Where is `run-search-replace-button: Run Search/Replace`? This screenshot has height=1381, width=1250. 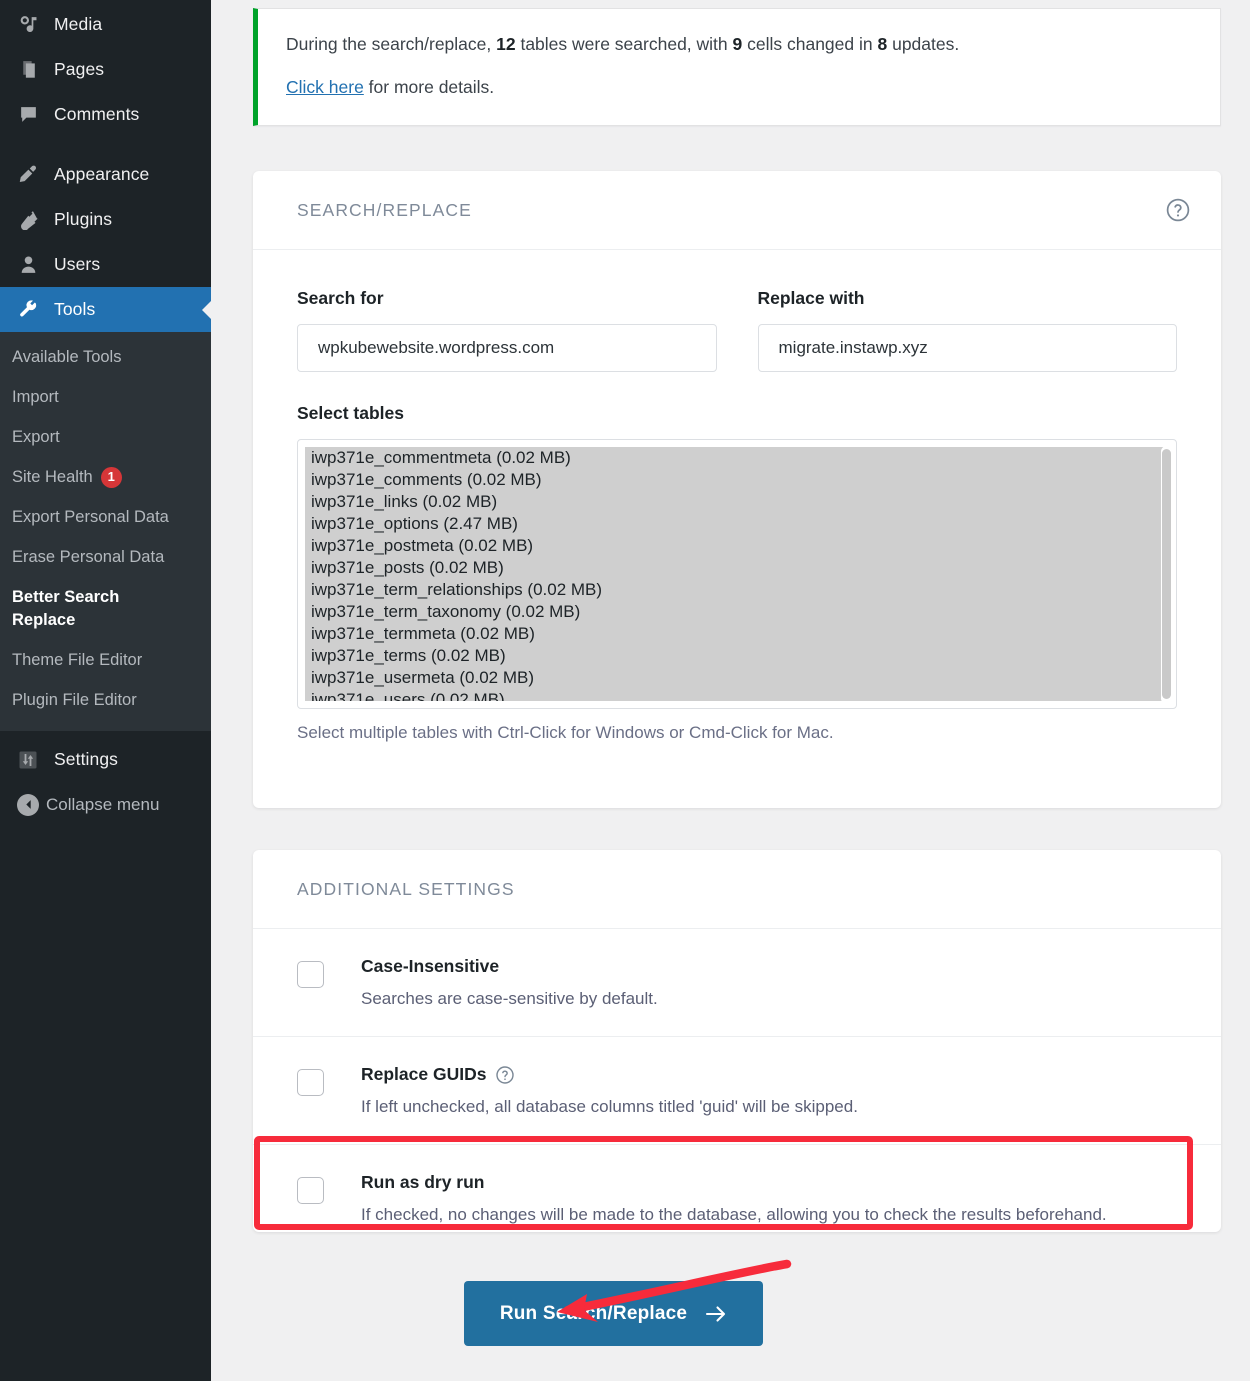
run-search-replace-button: Run Search/Replace is located at coordinates (613, 1313).